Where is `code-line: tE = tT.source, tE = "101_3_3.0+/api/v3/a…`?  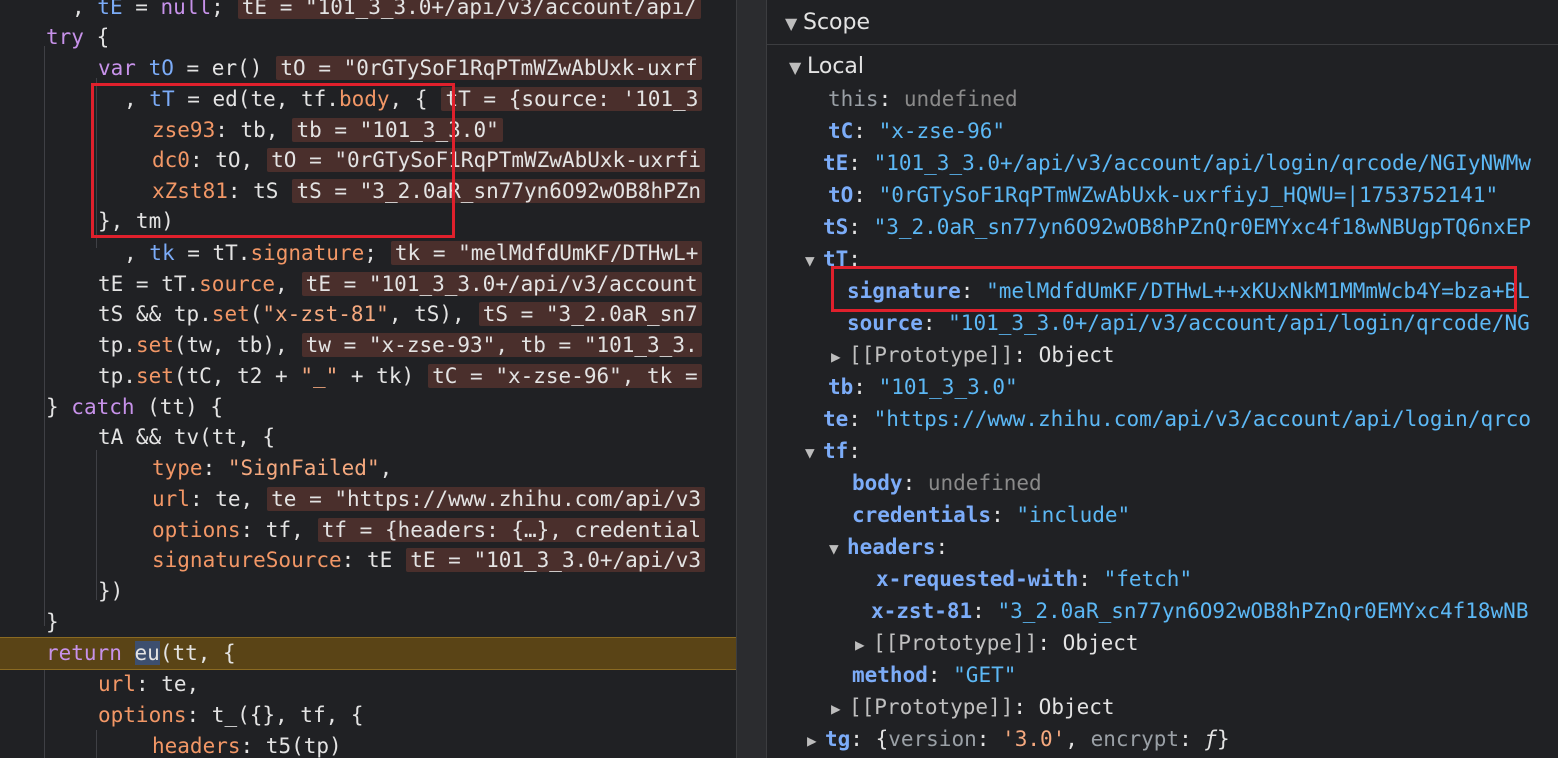
code-line: tE = tT.source, tE = "101_3_3.0+/api/v3/a… is located at coordinates (400, 284).